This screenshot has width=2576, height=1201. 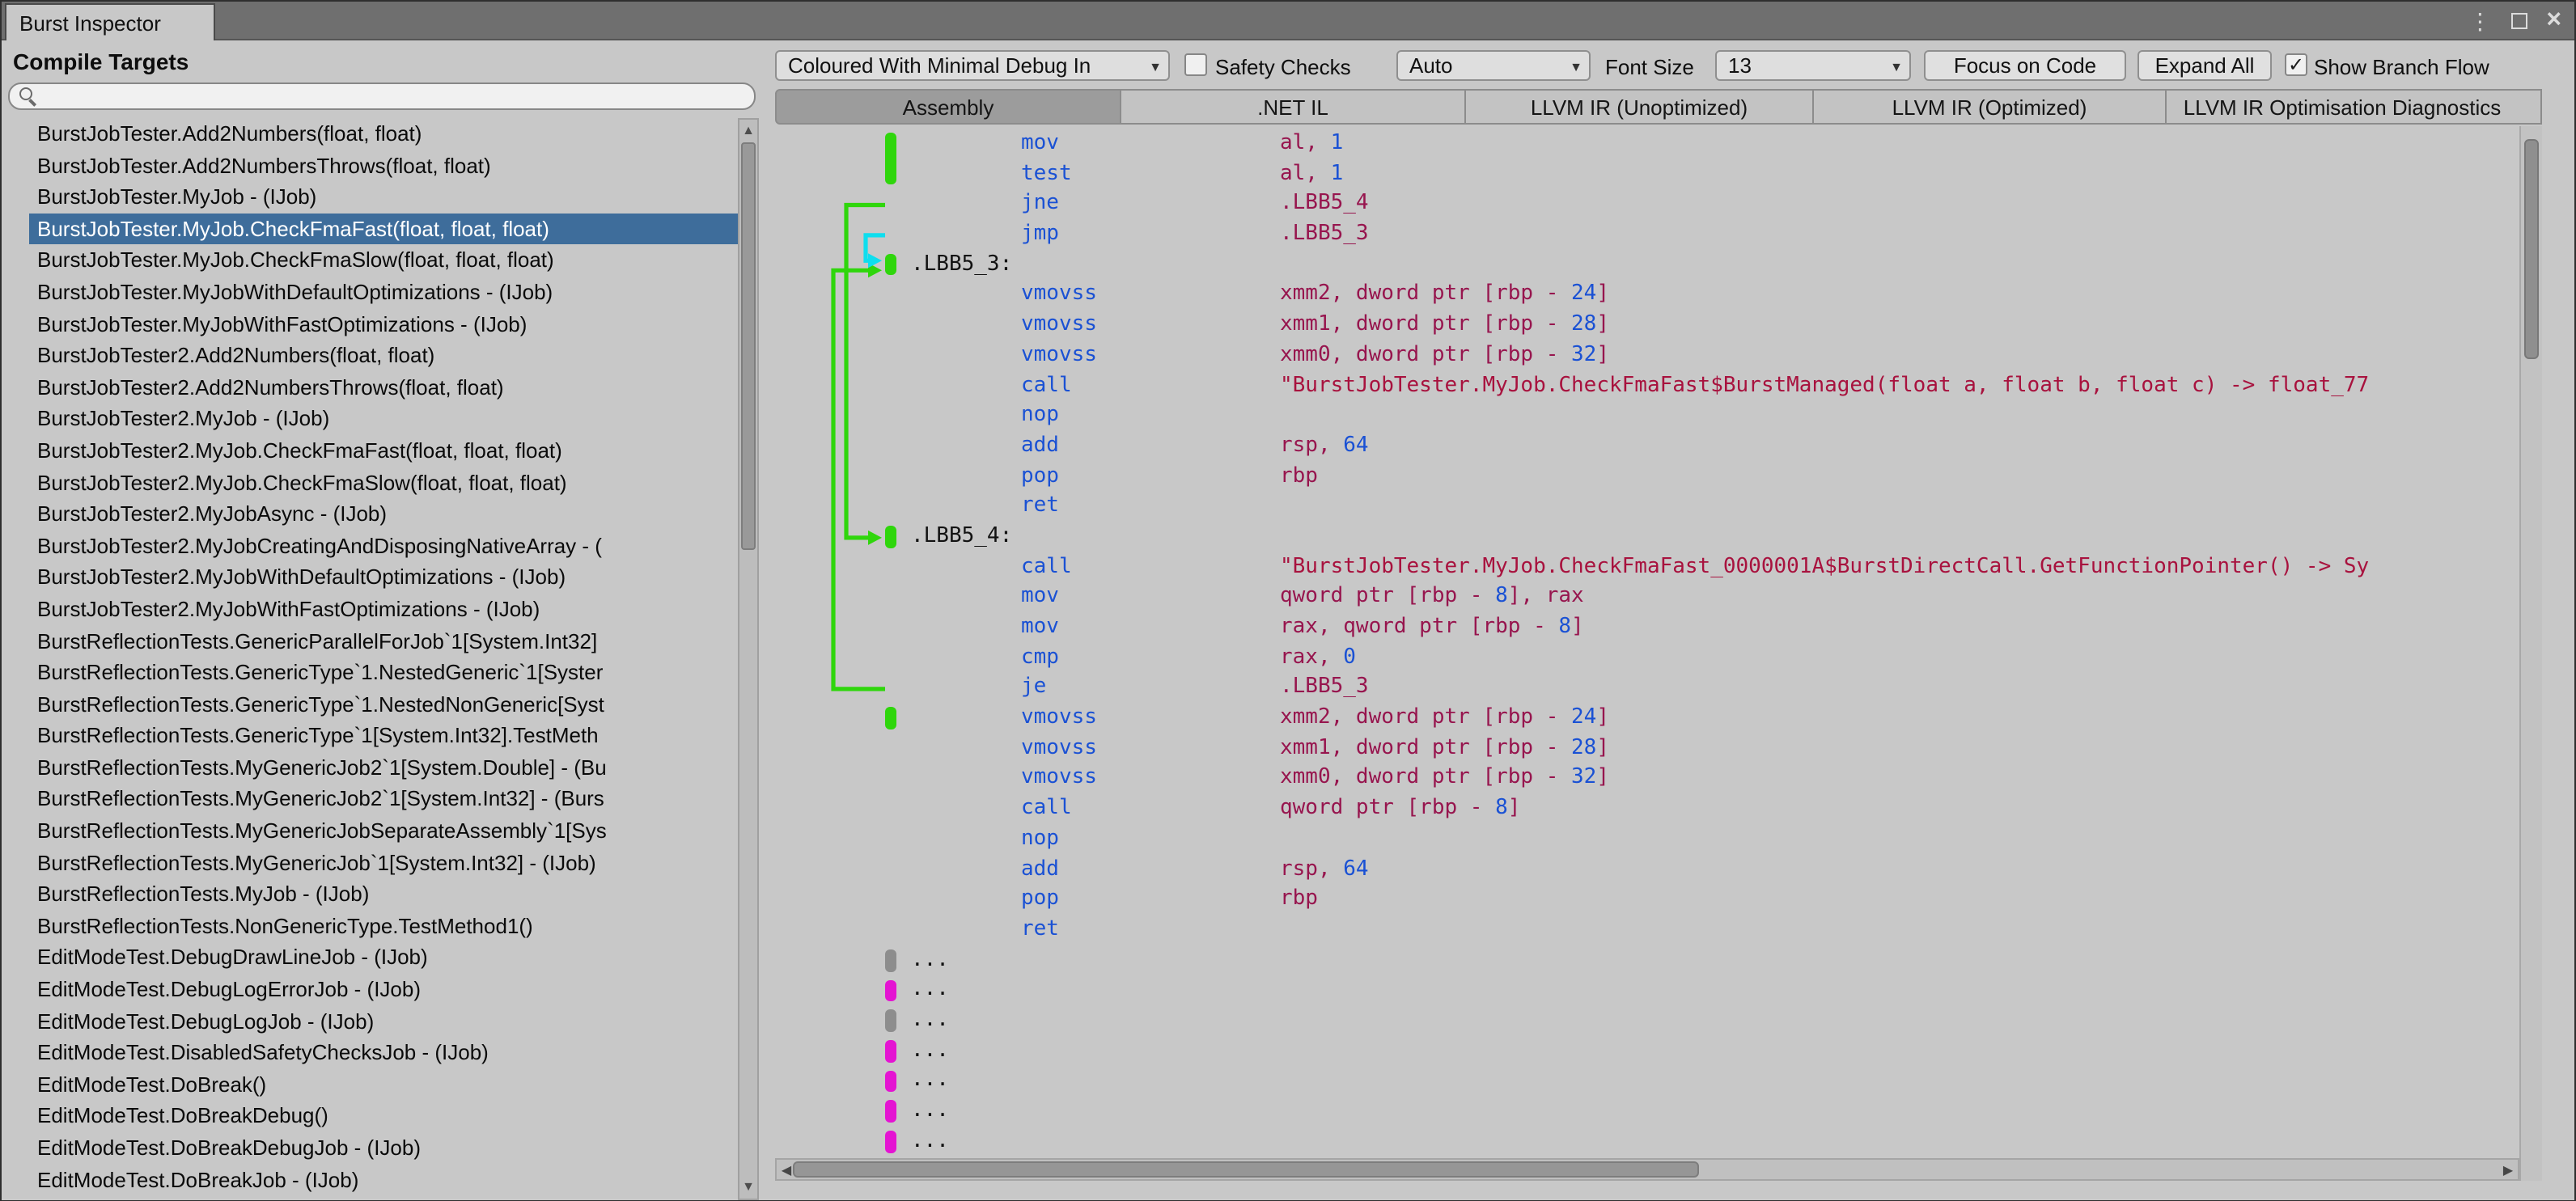 What do you see at coordinates (2531, 249) in the screenshot?
I see `code-vertical-scrollbar-thumb` at bounding box center [2531, 249].